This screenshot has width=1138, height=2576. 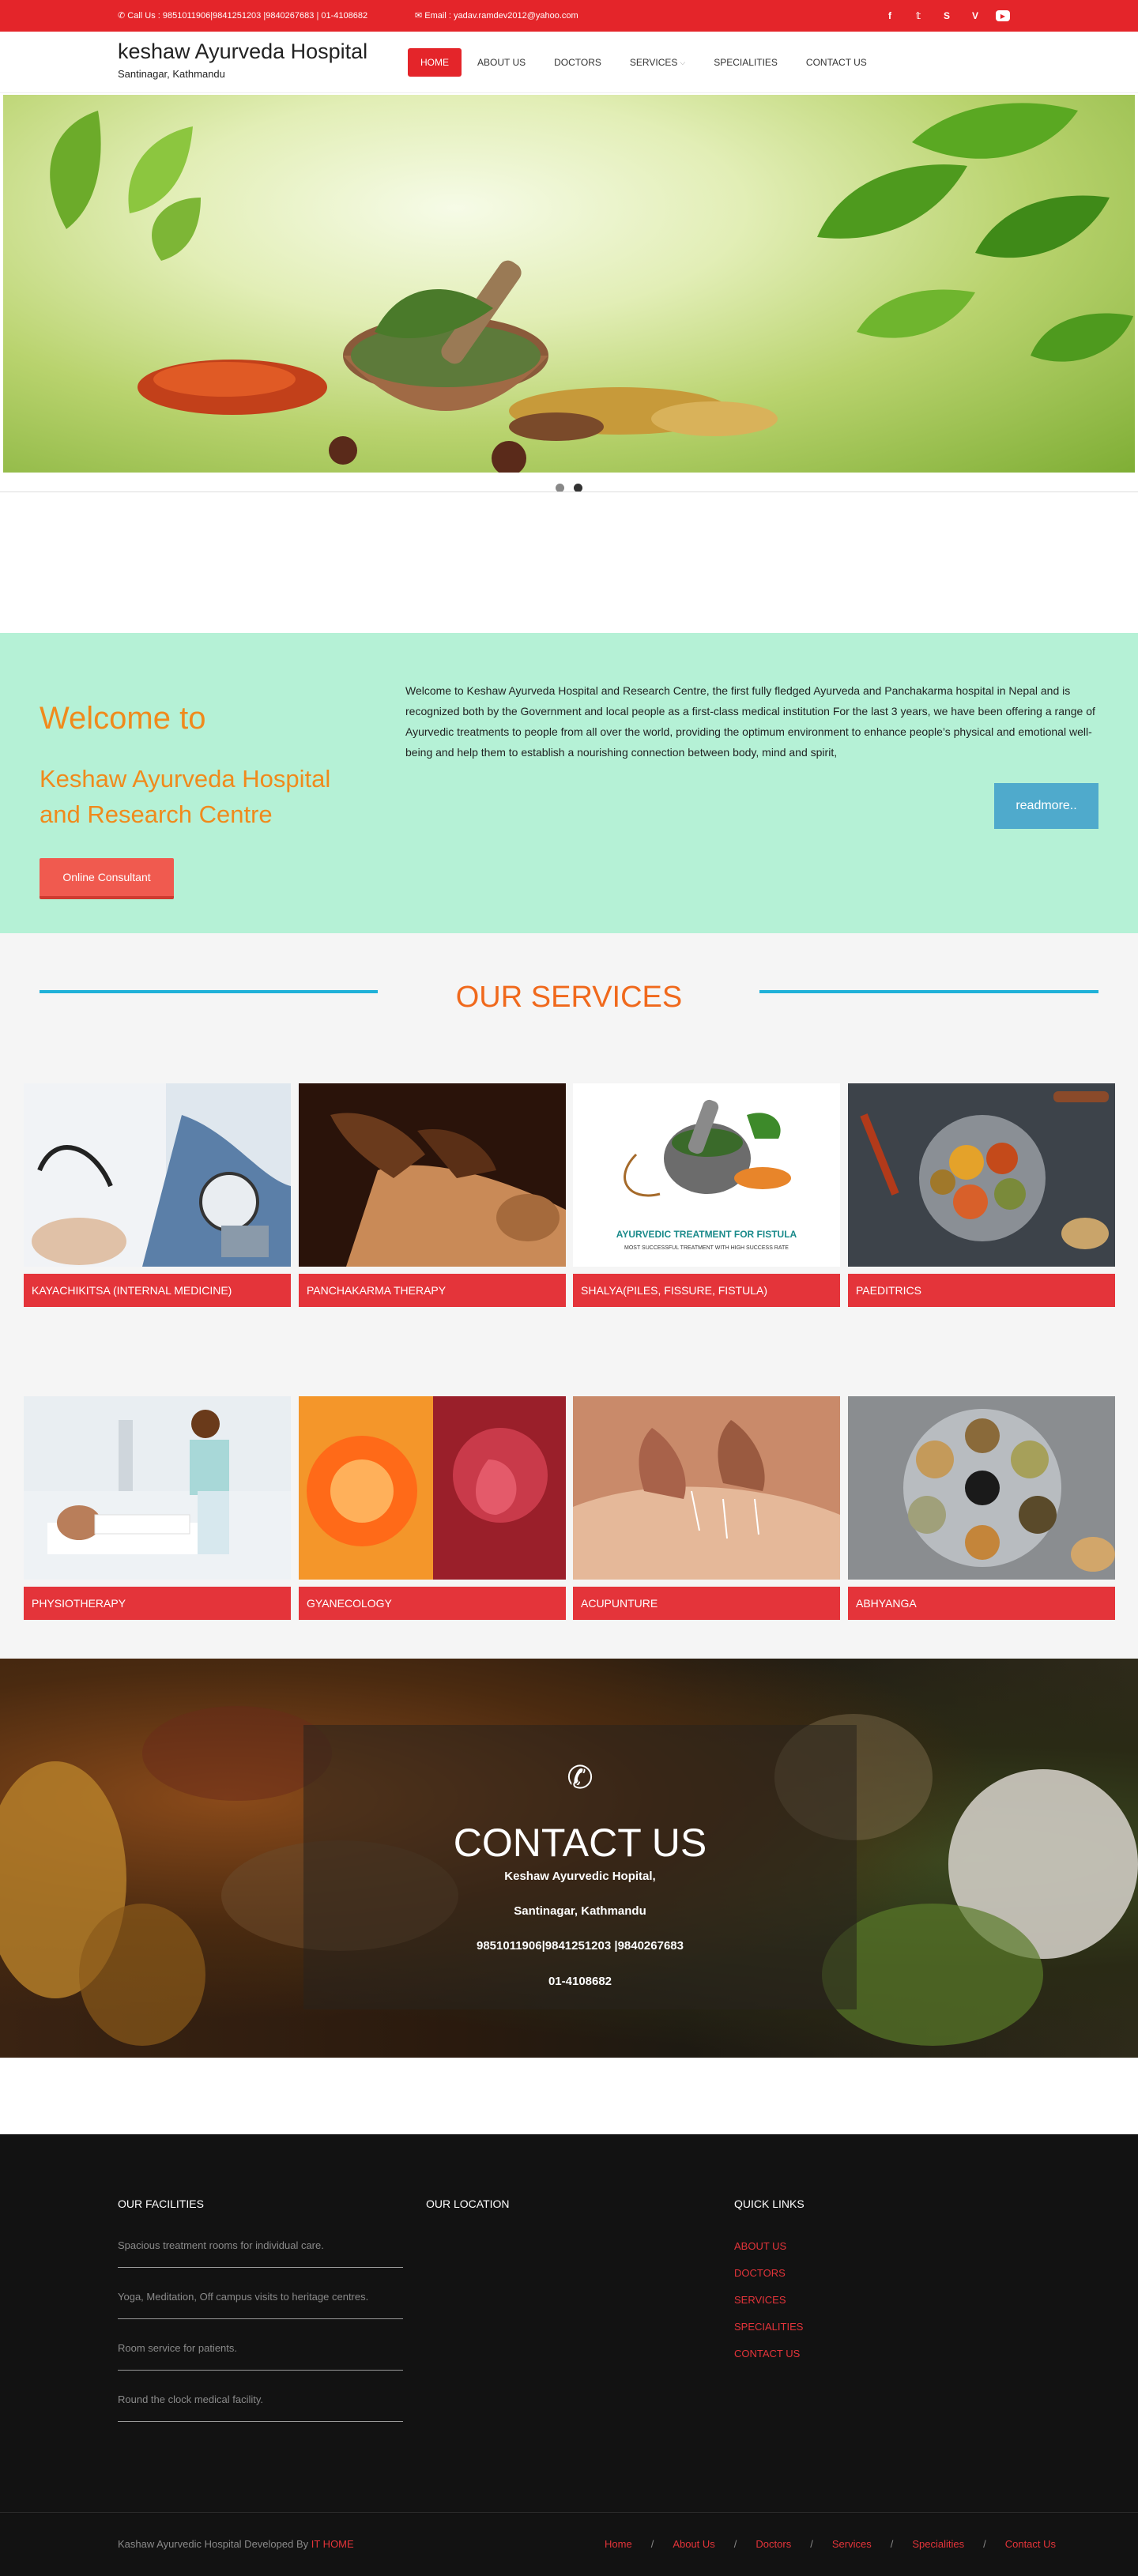 I want to click on credit-text: Kashaw Ayurvedic Hospital Developed By, so click(x=213, y=2544).